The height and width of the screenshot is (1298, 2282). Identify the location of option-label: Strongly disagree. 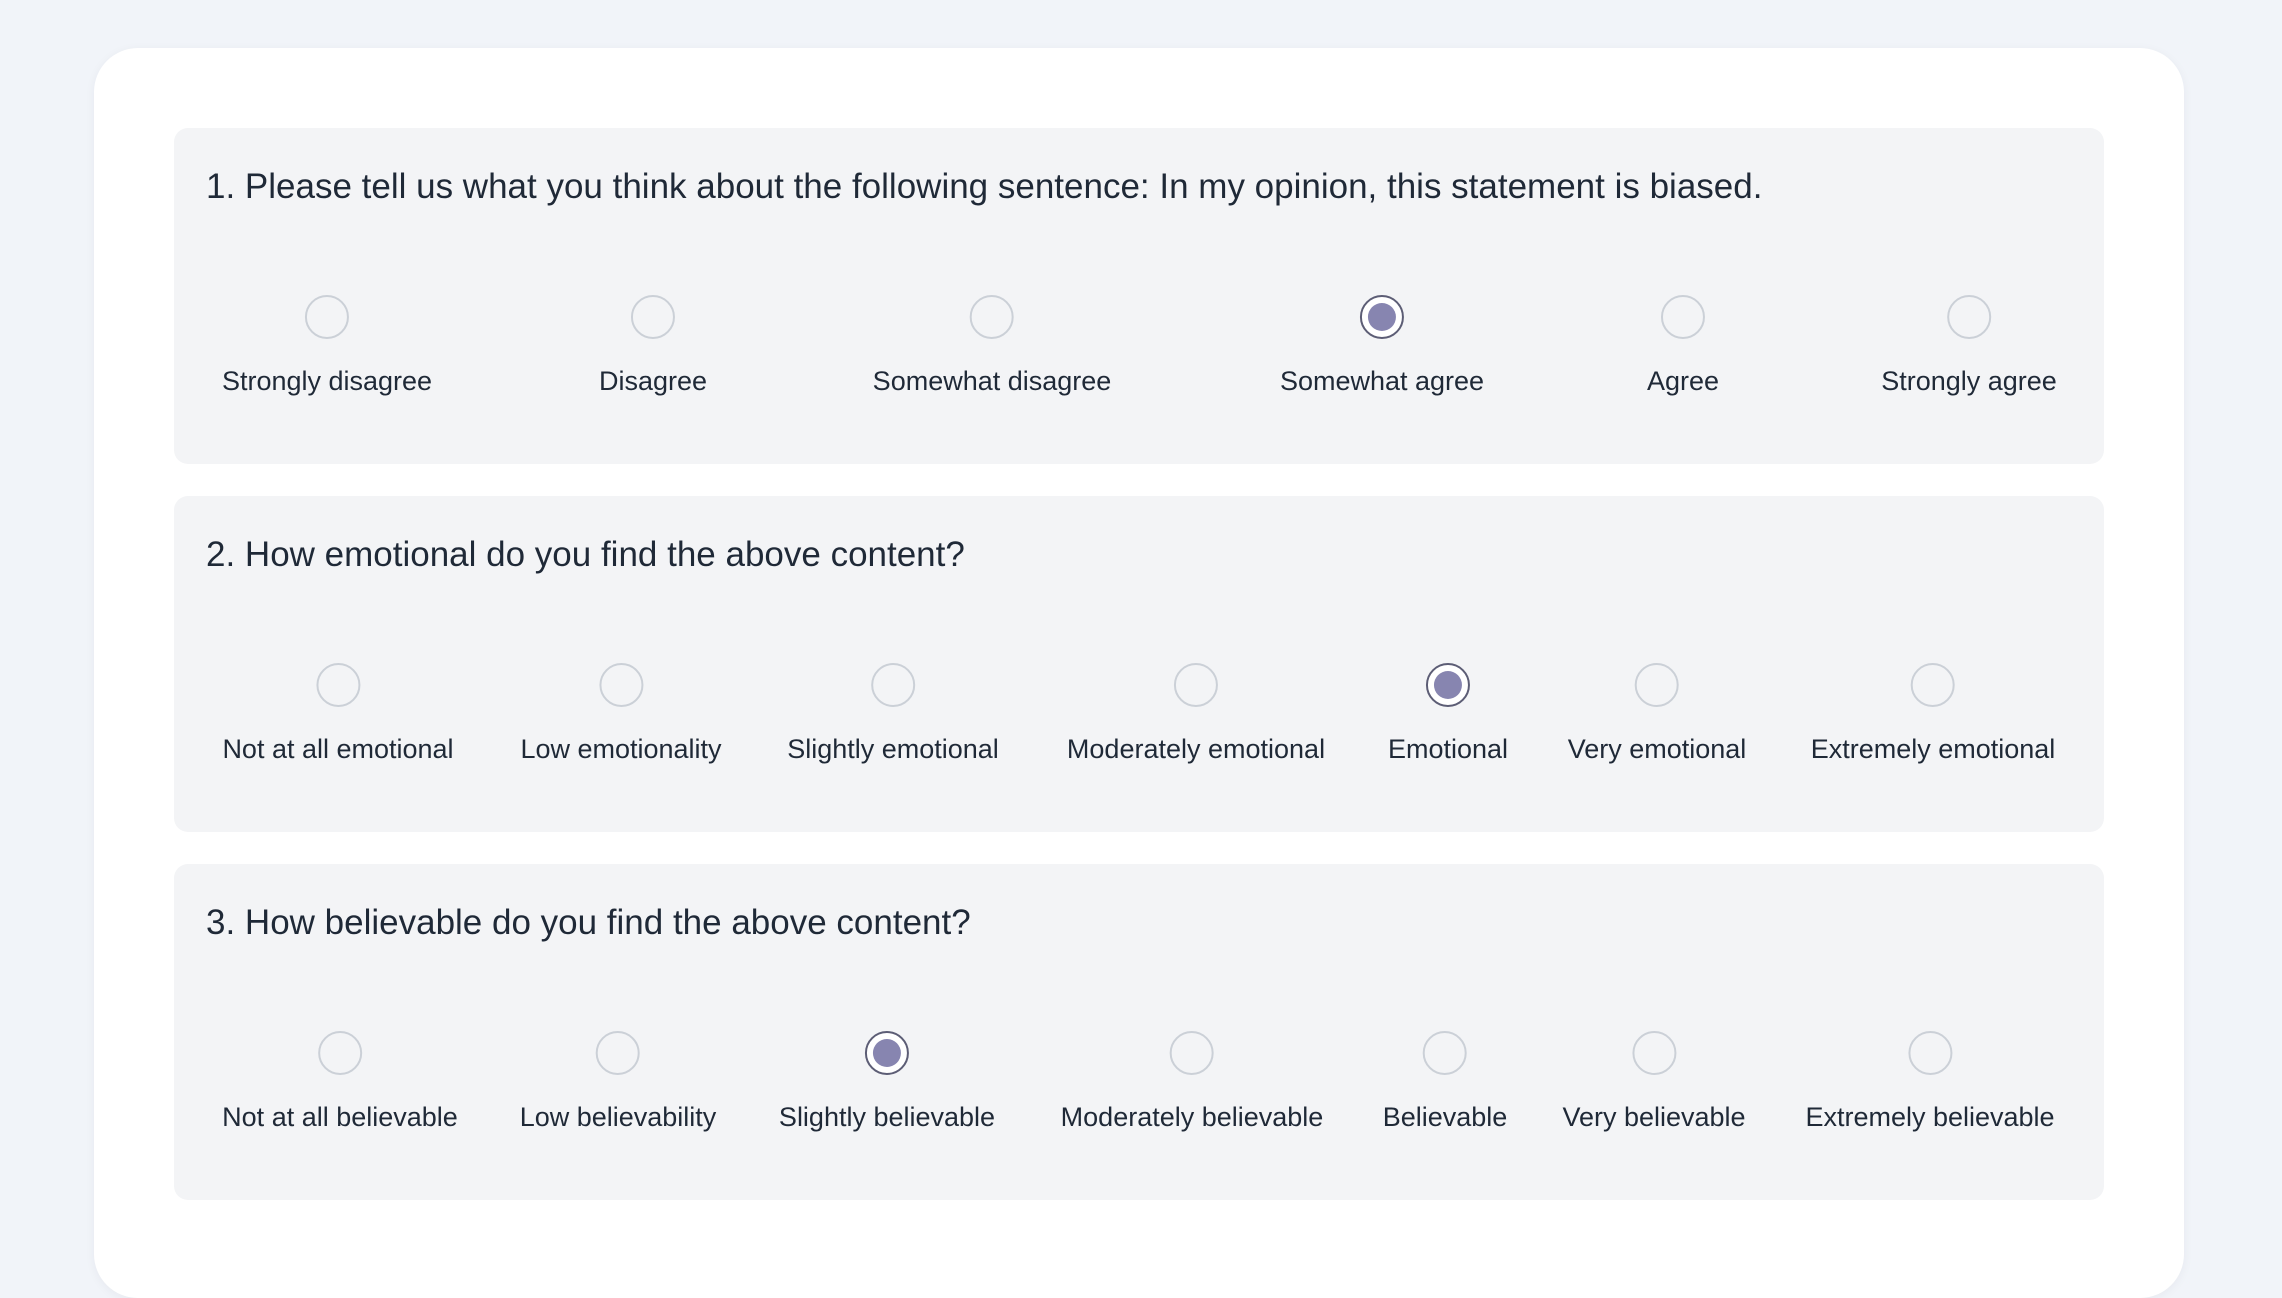
(327, 381).